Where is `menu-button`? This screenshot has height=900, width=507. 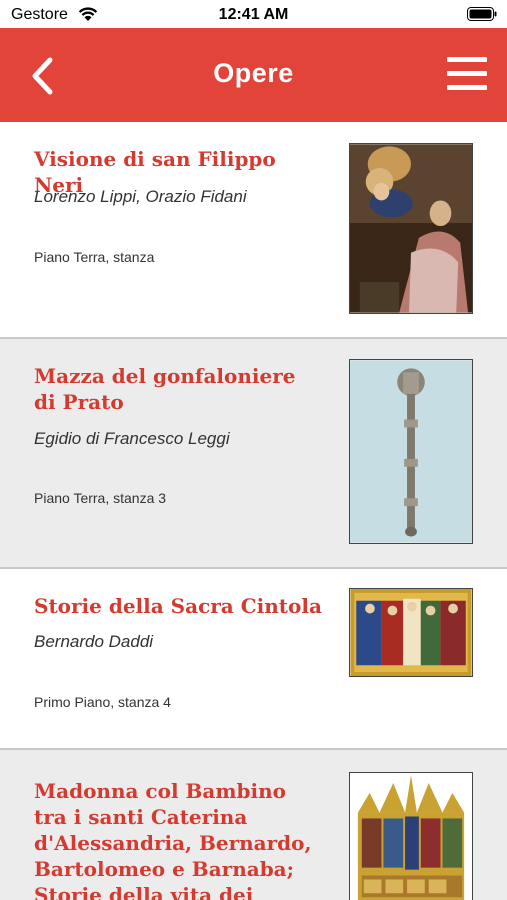 menu-button is located at coordinates (467, 74).